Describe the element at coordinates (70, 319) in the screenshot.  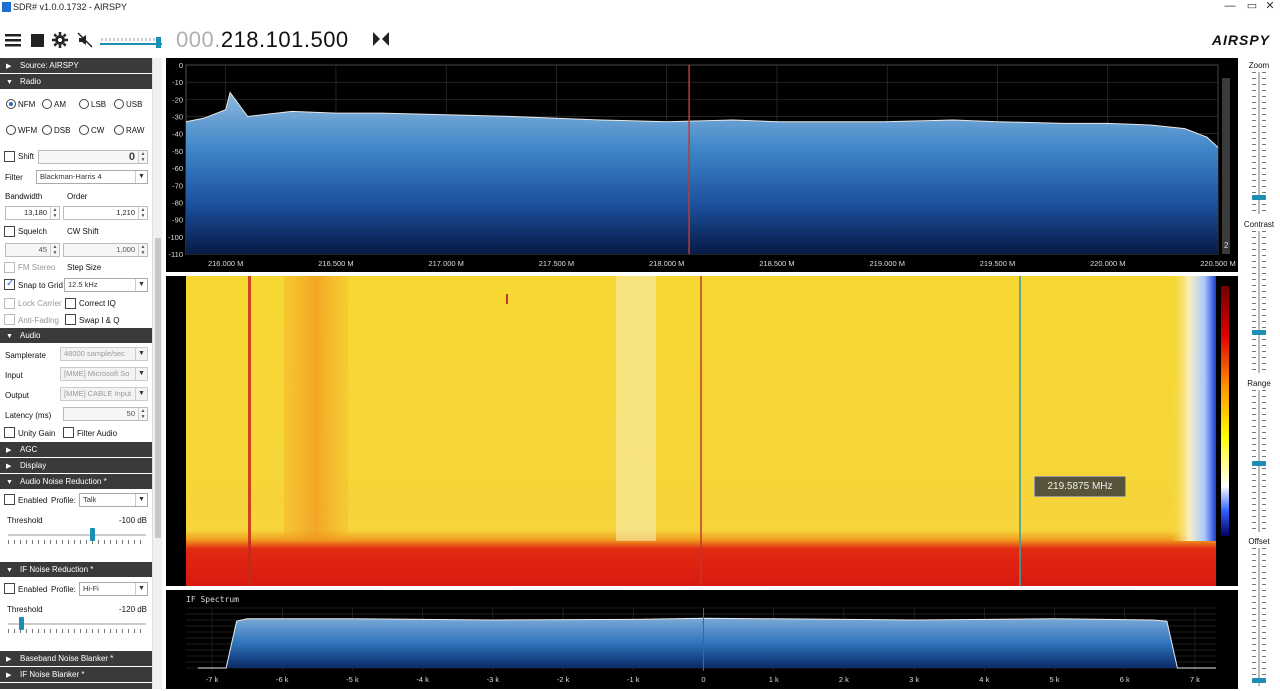
I see `swapiq-checkbox` at that location.